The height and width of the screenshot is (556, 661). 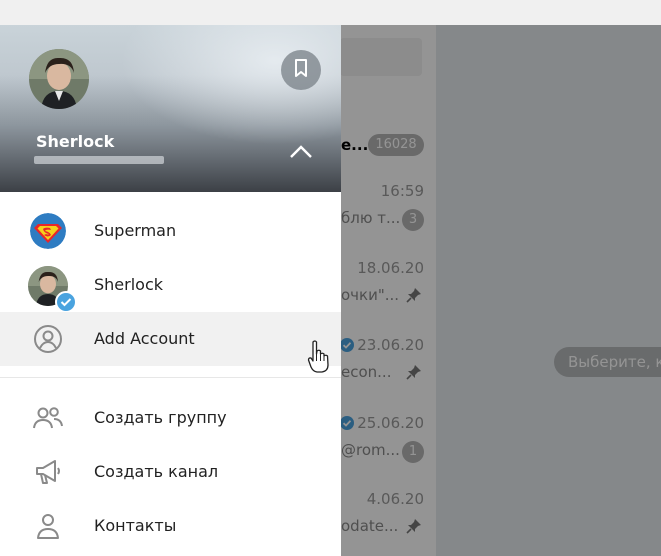 I want to click on saved-messages-button, so click(x=301, y=70).